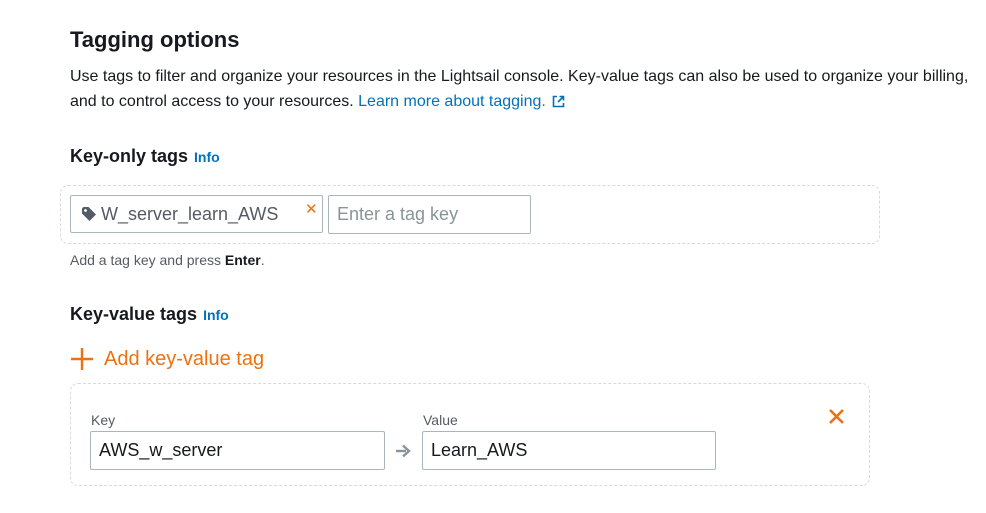 The width and height of the screenshot is (986, 513). Describe the element at coordinates (429, 214) in the screenshot. I see `tag-key-input` at that location.